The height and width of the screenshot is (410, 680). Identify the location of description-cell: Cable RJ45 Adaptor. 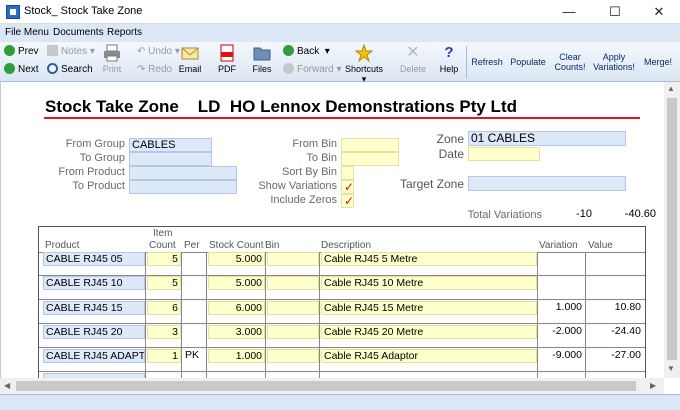
(429, 356).